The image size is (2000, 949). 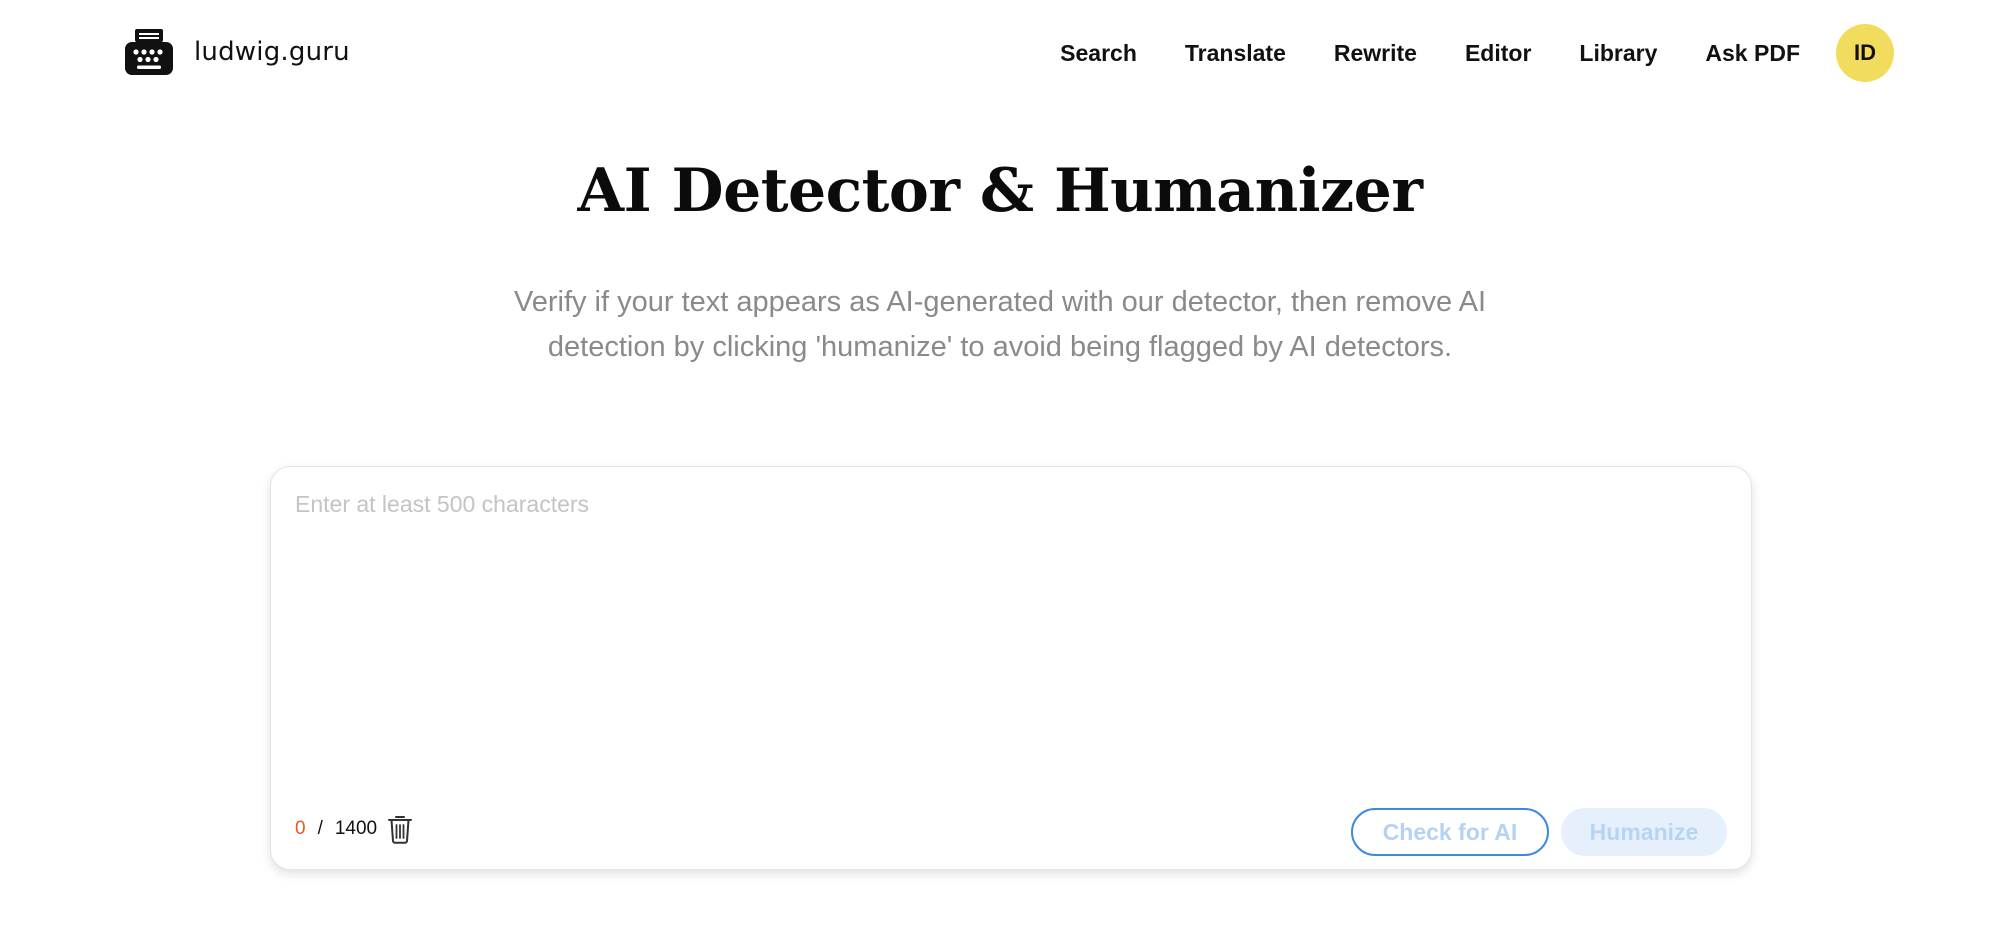 I want to click on editor-actions: Check for AI Humanize, so click(x=1539, y=832).